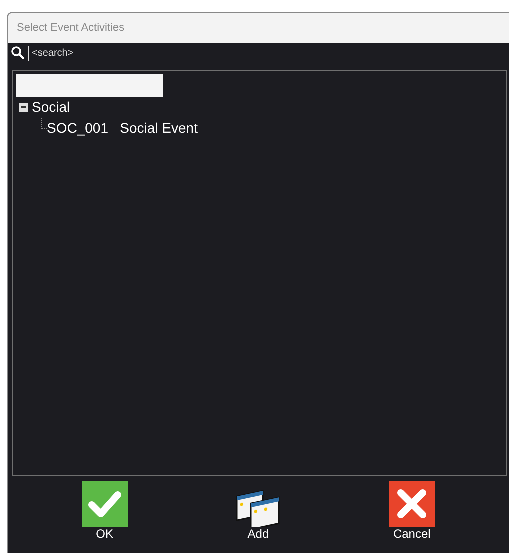  Describe the element at coordinates (71, 28) in the screenshot. I see `window-title: Select Event Activities` at that location.